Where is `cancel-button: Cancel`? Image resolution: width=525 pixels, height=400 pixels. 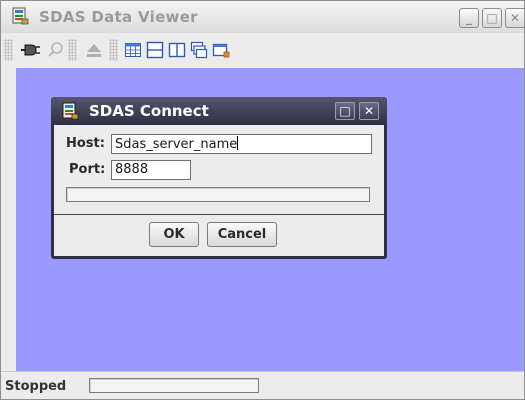
cancel-button: Cancel is located at coordinates (242, 234).